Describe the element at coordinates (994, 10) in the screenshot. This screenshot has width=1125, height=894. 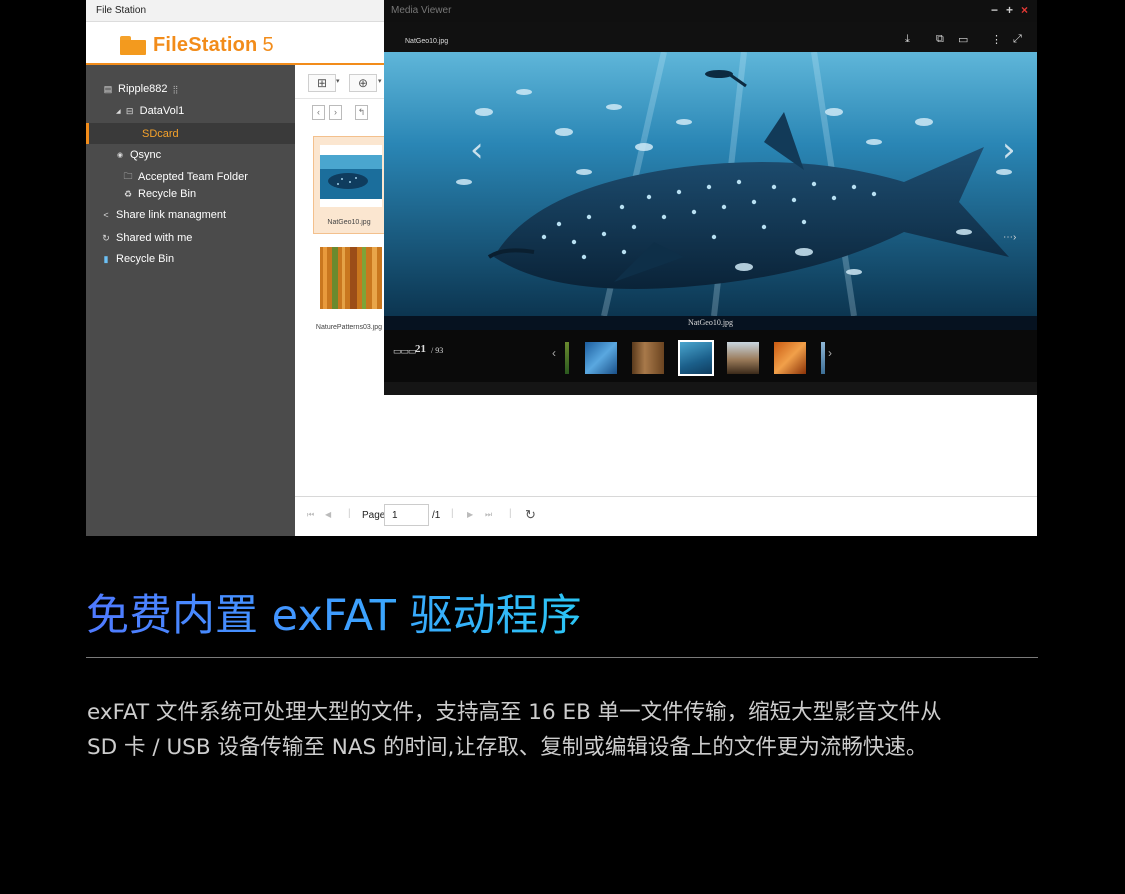
I see `minimize-icon: −` at that location.